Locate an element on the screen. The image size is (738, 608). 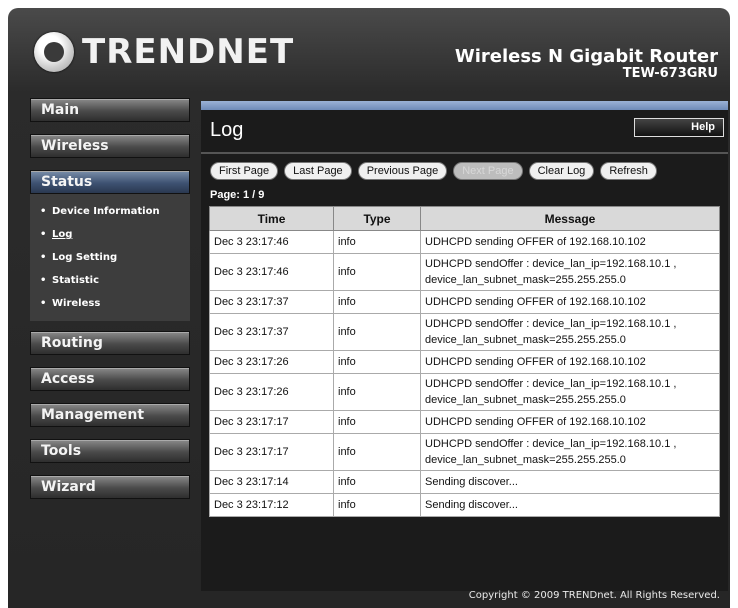
table-header-row: Time Type Message is located at coordinates (464, 218).